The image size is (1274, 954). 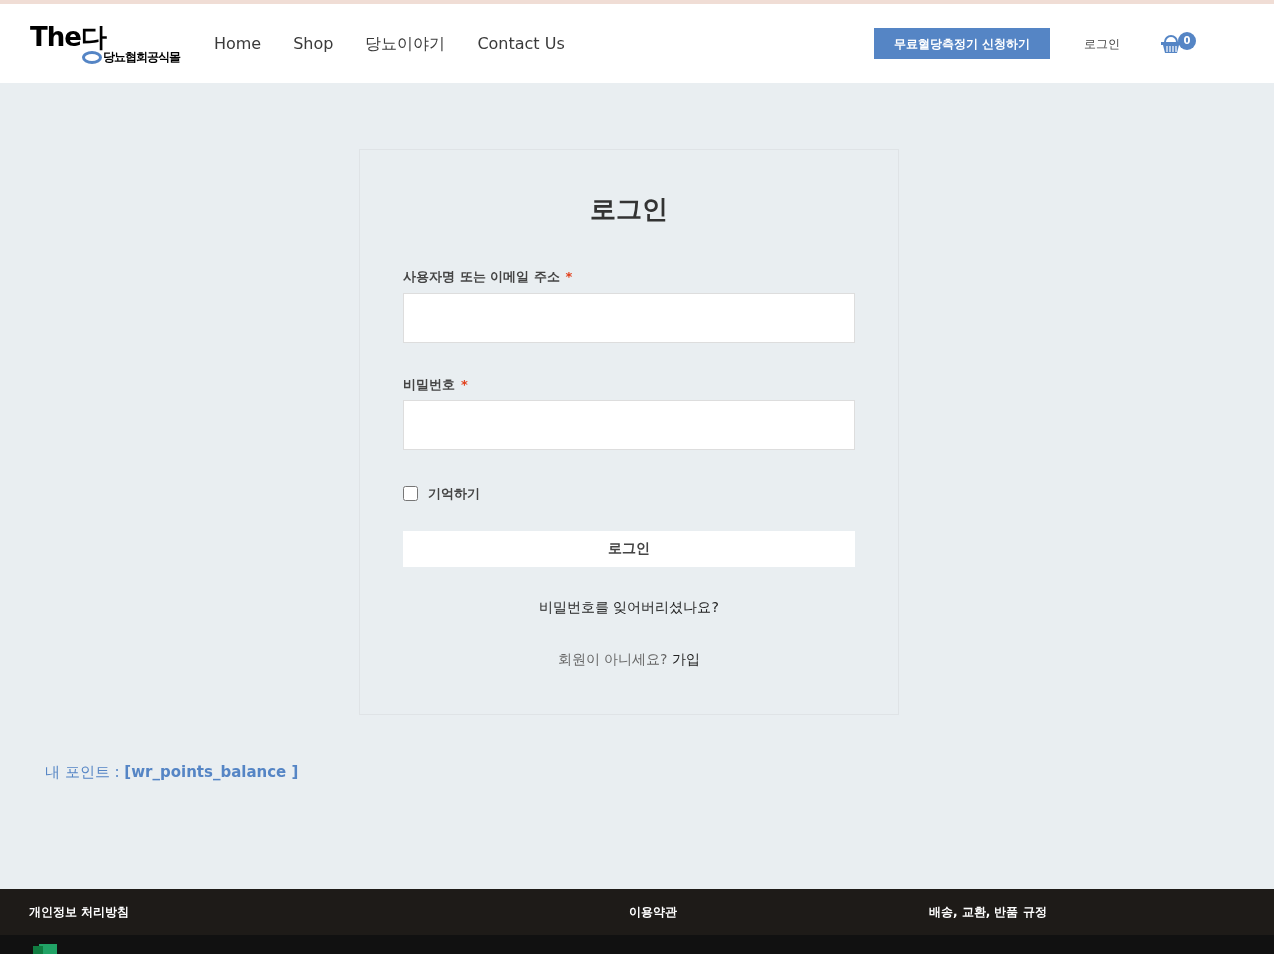 I want to click on nav-link: 당뇨이야기, so click(x=405, y=43).